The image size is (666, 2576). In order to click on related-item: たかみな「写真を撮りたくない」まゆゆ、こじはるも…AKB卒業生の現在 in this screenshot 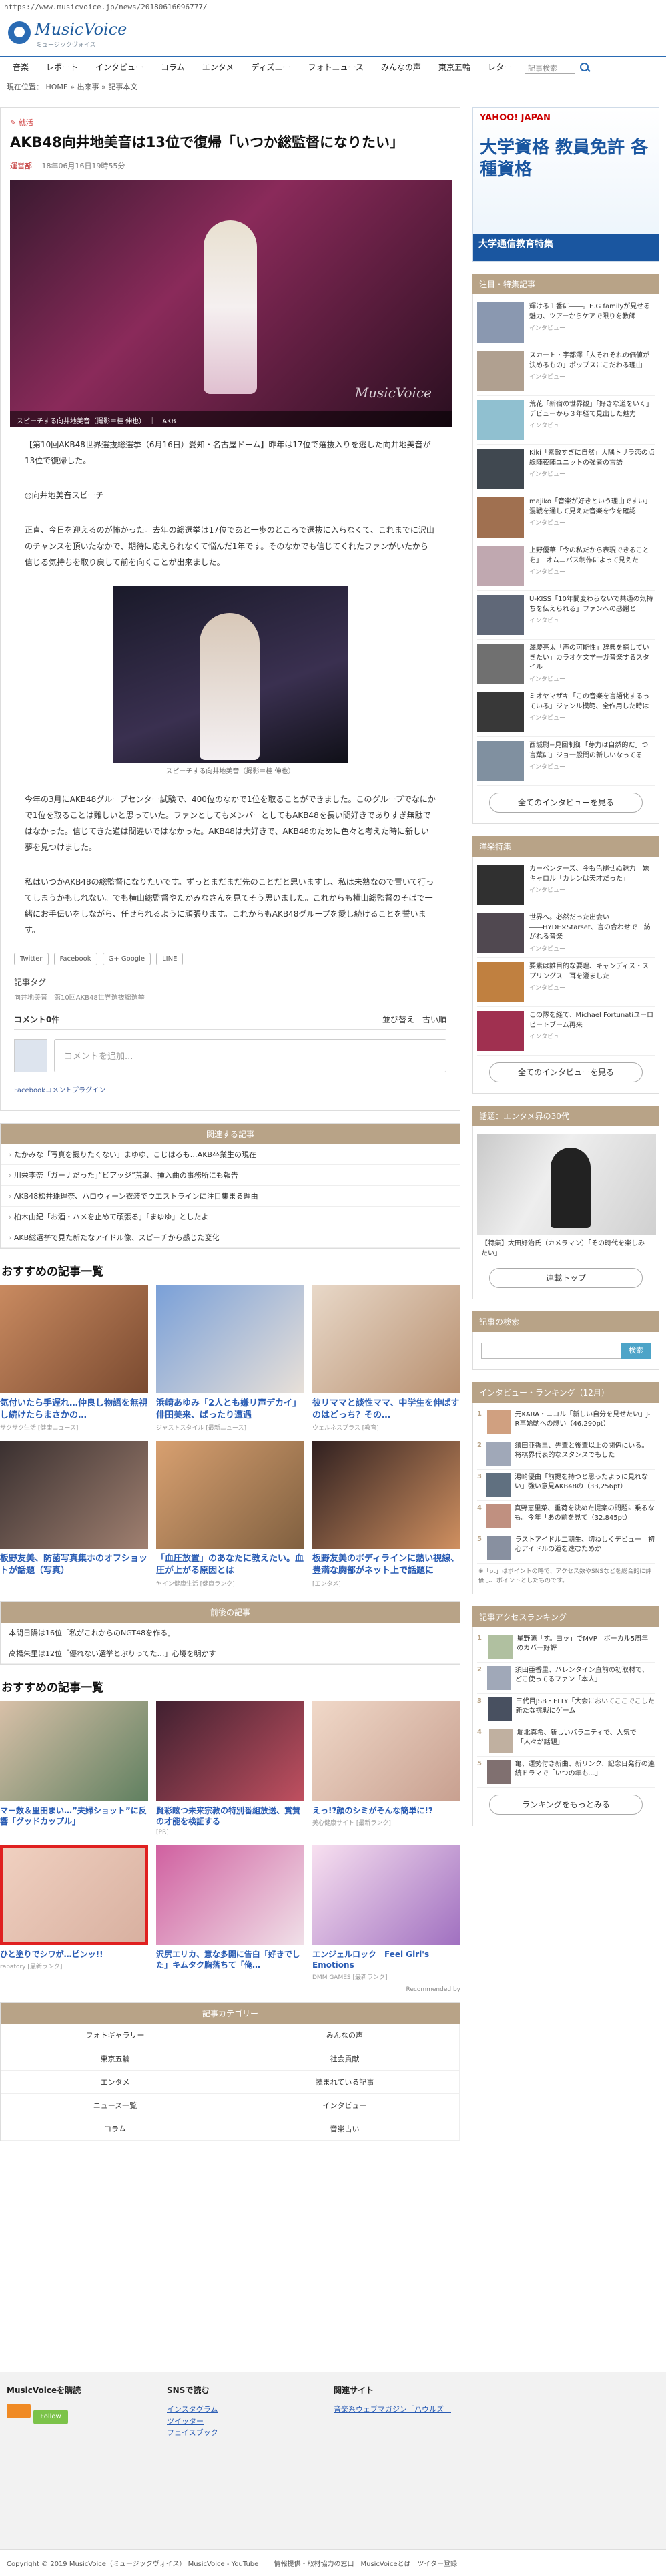, I will do `click(231, 1155)`.